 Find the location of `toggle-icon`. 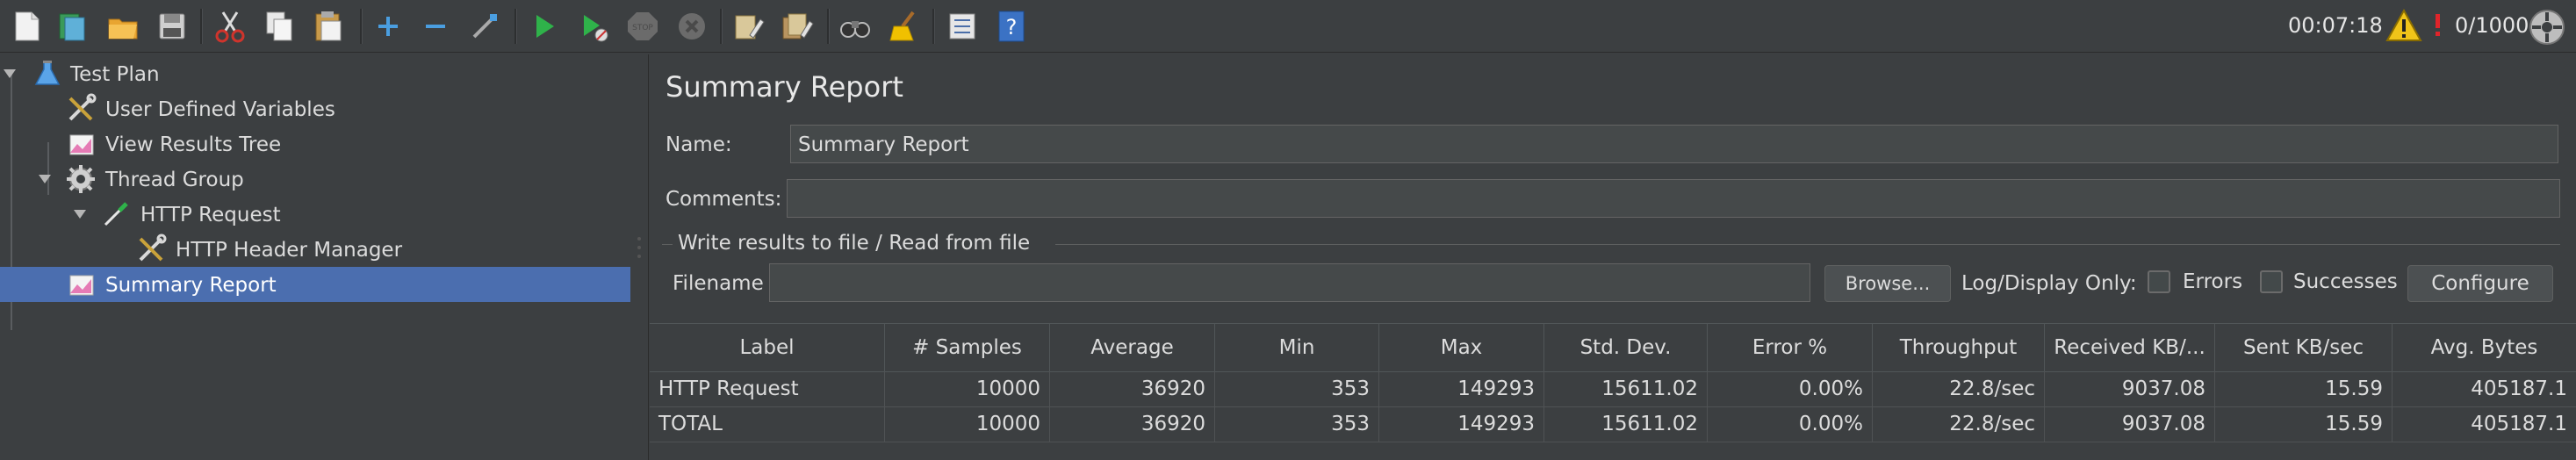

toggle-icon is located at coordinates (484, 27).